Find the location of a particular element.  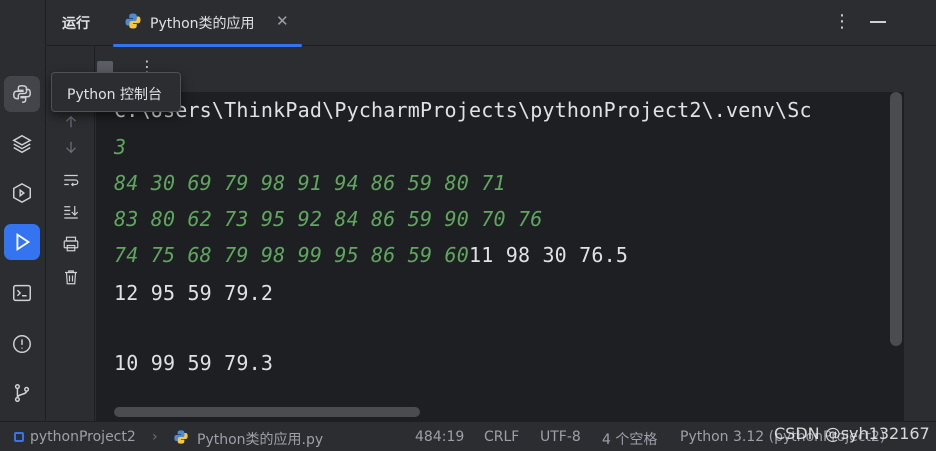

soft-wrap-icon is located at coordinates (71, 180).